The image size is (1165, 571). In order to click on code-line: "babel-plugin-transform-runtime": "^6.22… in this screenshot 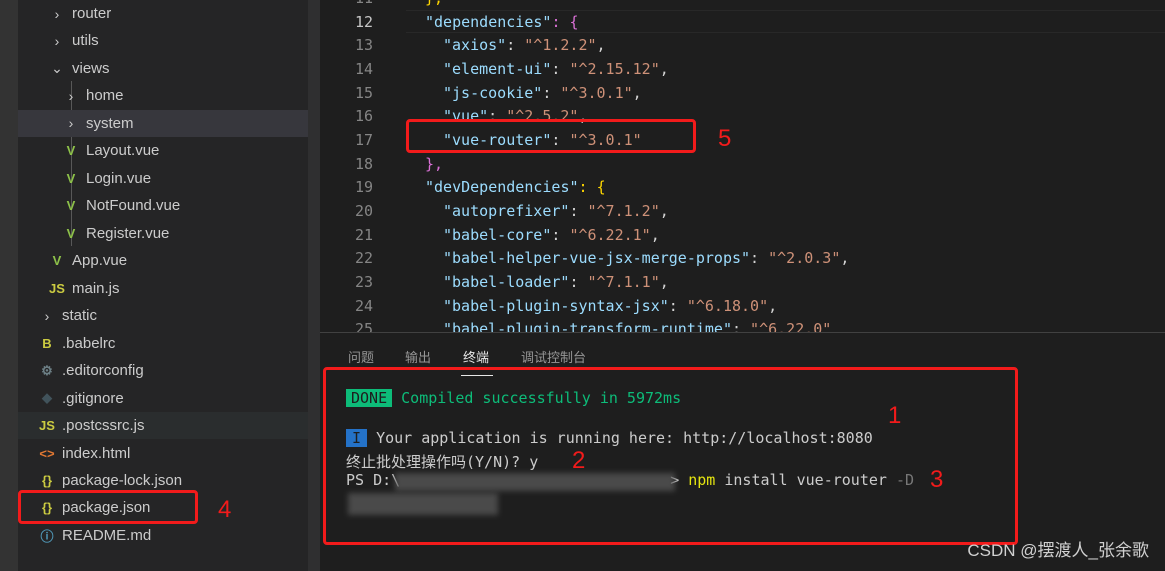, I will do `click(637, 324)`.